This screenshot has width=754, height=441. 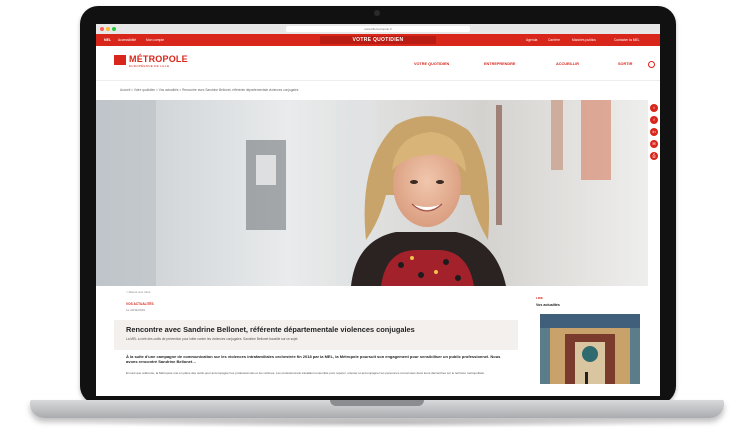 I want to click on minimize-window-icon, so click(x=108, y=29).